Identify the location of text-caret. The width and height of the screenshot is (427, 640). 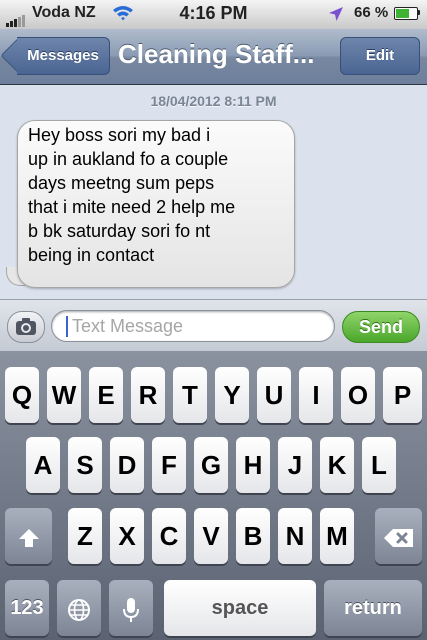
(67, 326).